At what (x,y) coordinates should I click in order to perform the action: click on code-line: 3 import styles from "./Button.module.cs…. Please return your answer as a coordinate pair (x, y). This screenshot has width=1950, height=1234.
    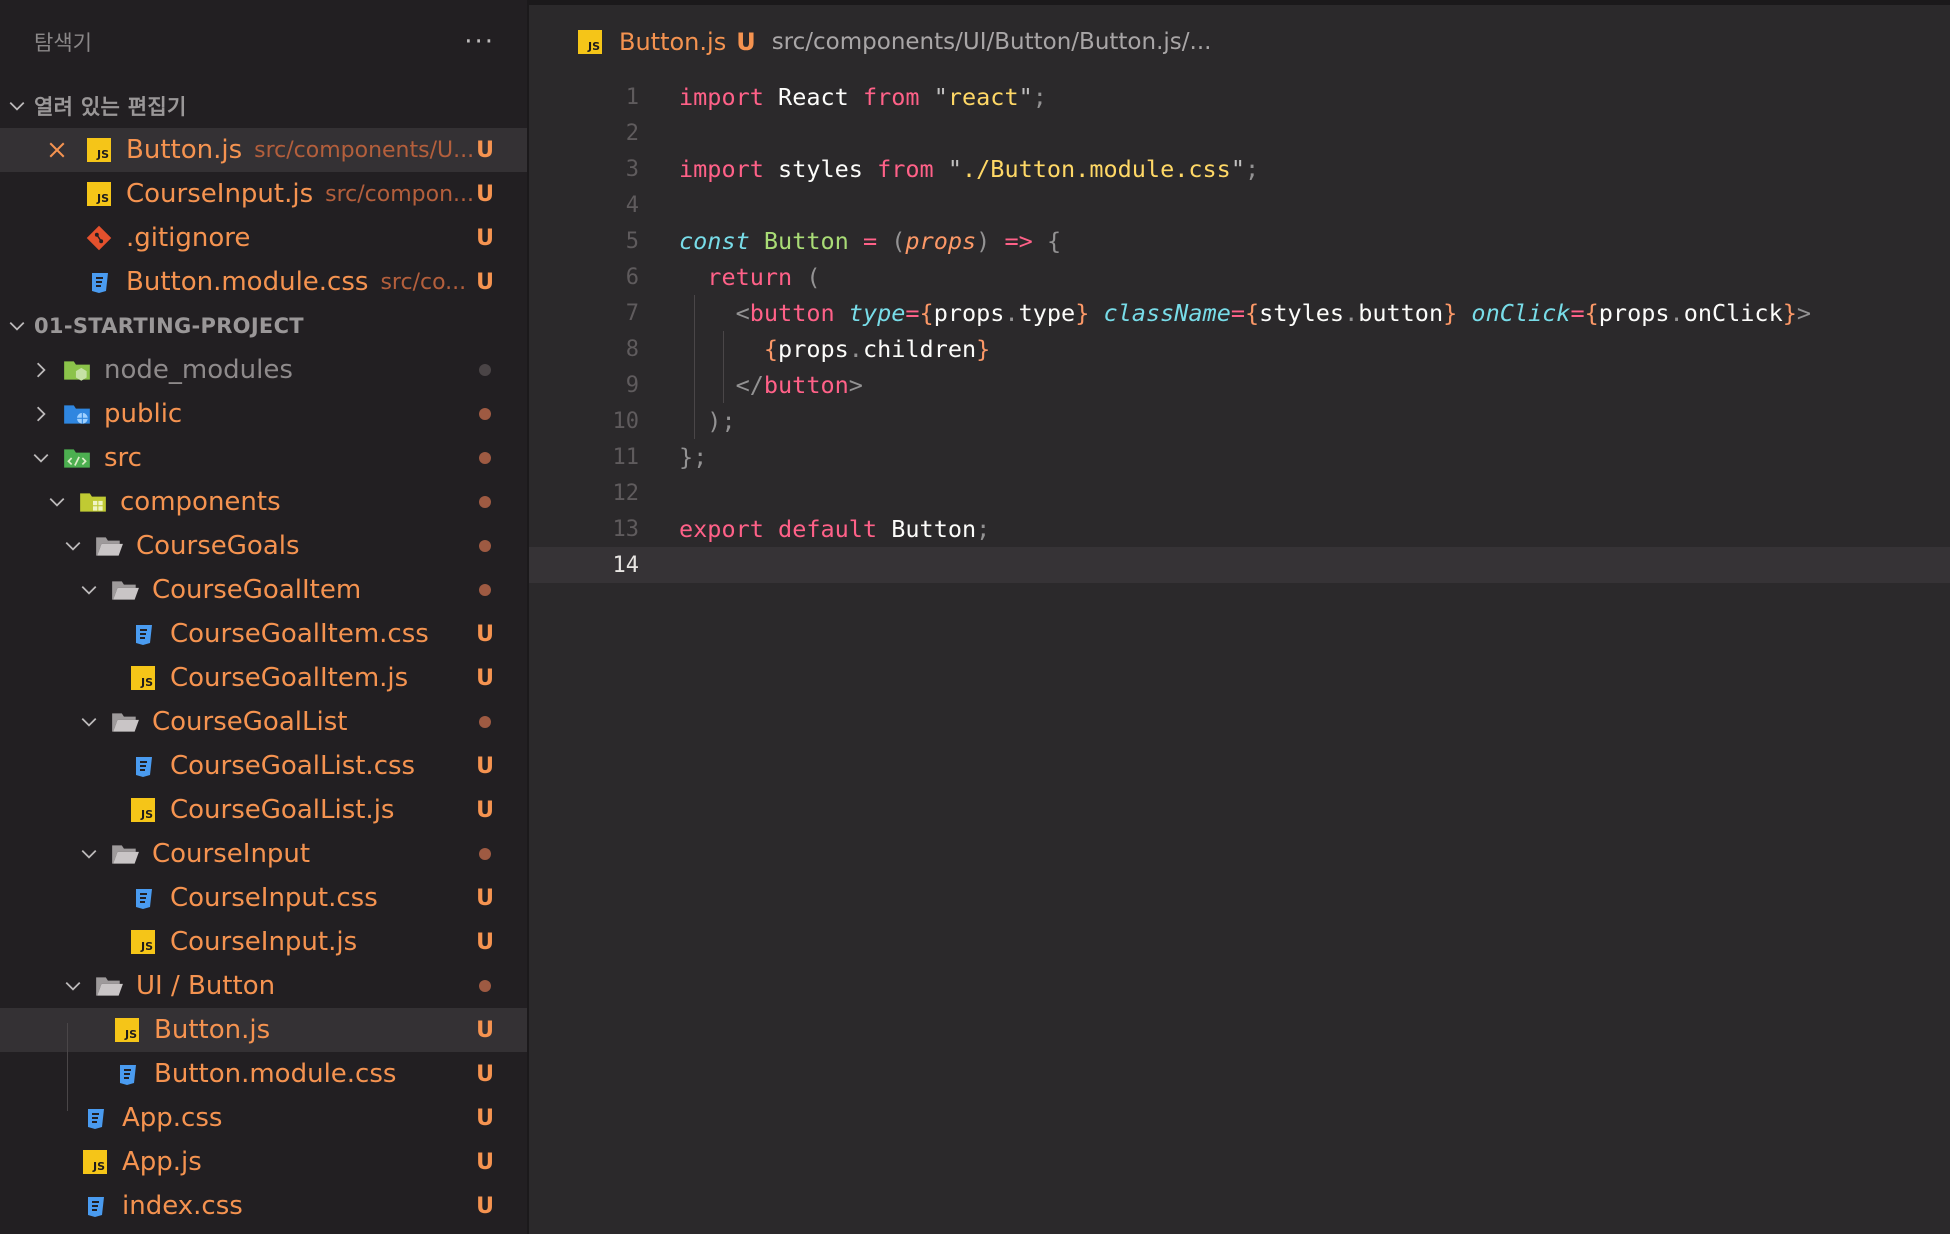
    Looking at the image, I should click on (1239, 169).